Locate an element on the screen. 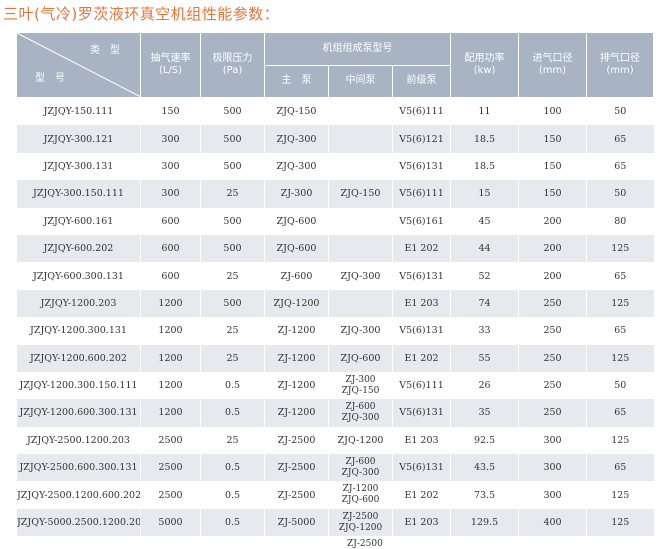 This screenshot has height=549, width=669. cell-speed: 150 is located at coordinates (170, 111).